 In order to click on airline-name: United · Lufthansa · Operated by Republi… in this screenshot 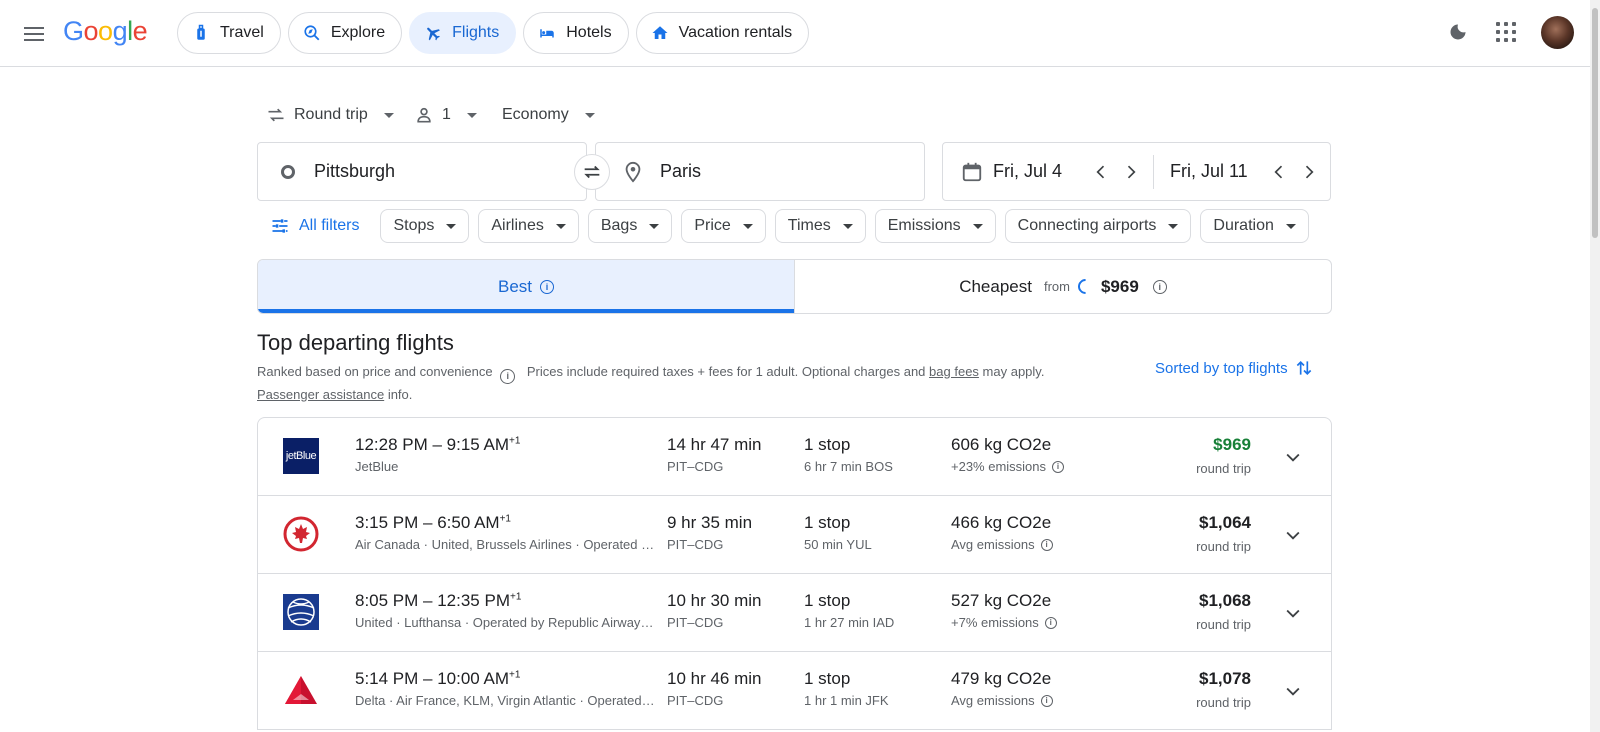, I will do `click(505, 622)`.